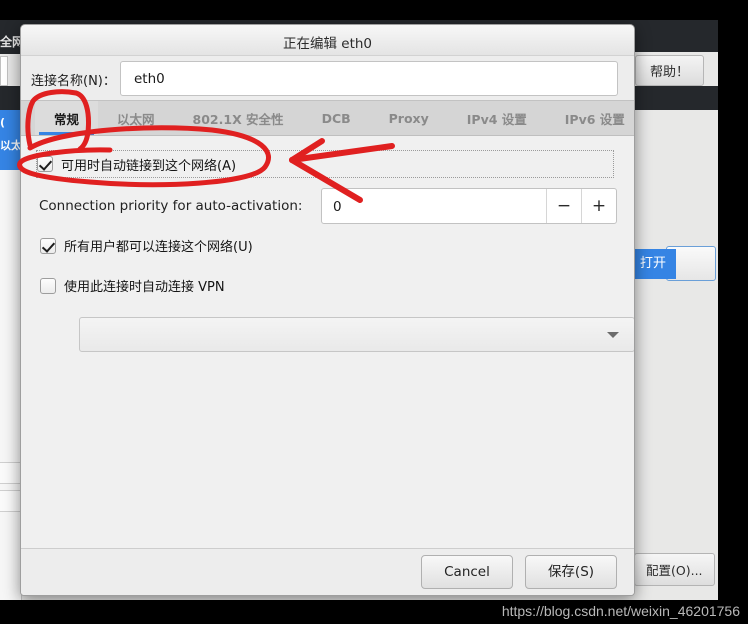  Describe the element at coordinates (497, 118) in the screenshot. I see `tab-ipv4-settings: IPv4 设置` at that location.